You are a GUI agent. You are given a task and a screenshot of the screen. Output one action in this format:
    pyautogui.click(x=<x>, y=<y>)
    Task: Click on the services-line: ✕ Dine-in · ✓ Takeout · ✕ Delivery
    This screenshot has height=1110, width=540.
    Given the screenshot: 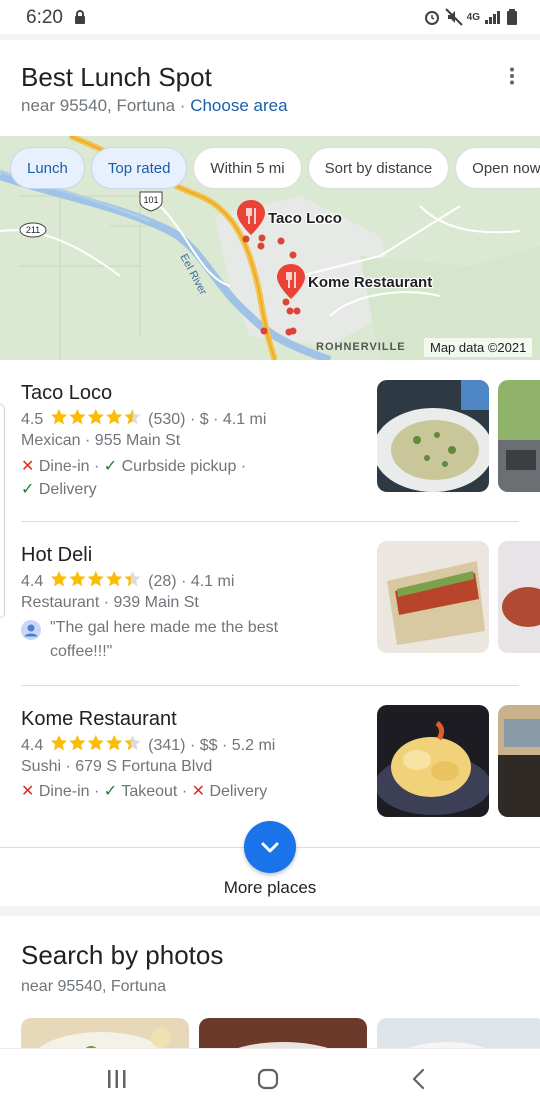 What is the action you would take?
    pyautogui.click(x=144, y=791)
    